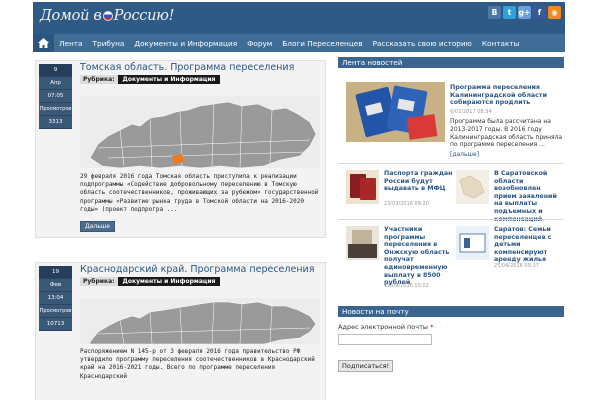 This screenshot has height=400, width=600. Describe the element at coordinates (97, 226) in the screenshot. I see `read-more-button: Дальше` at that location.